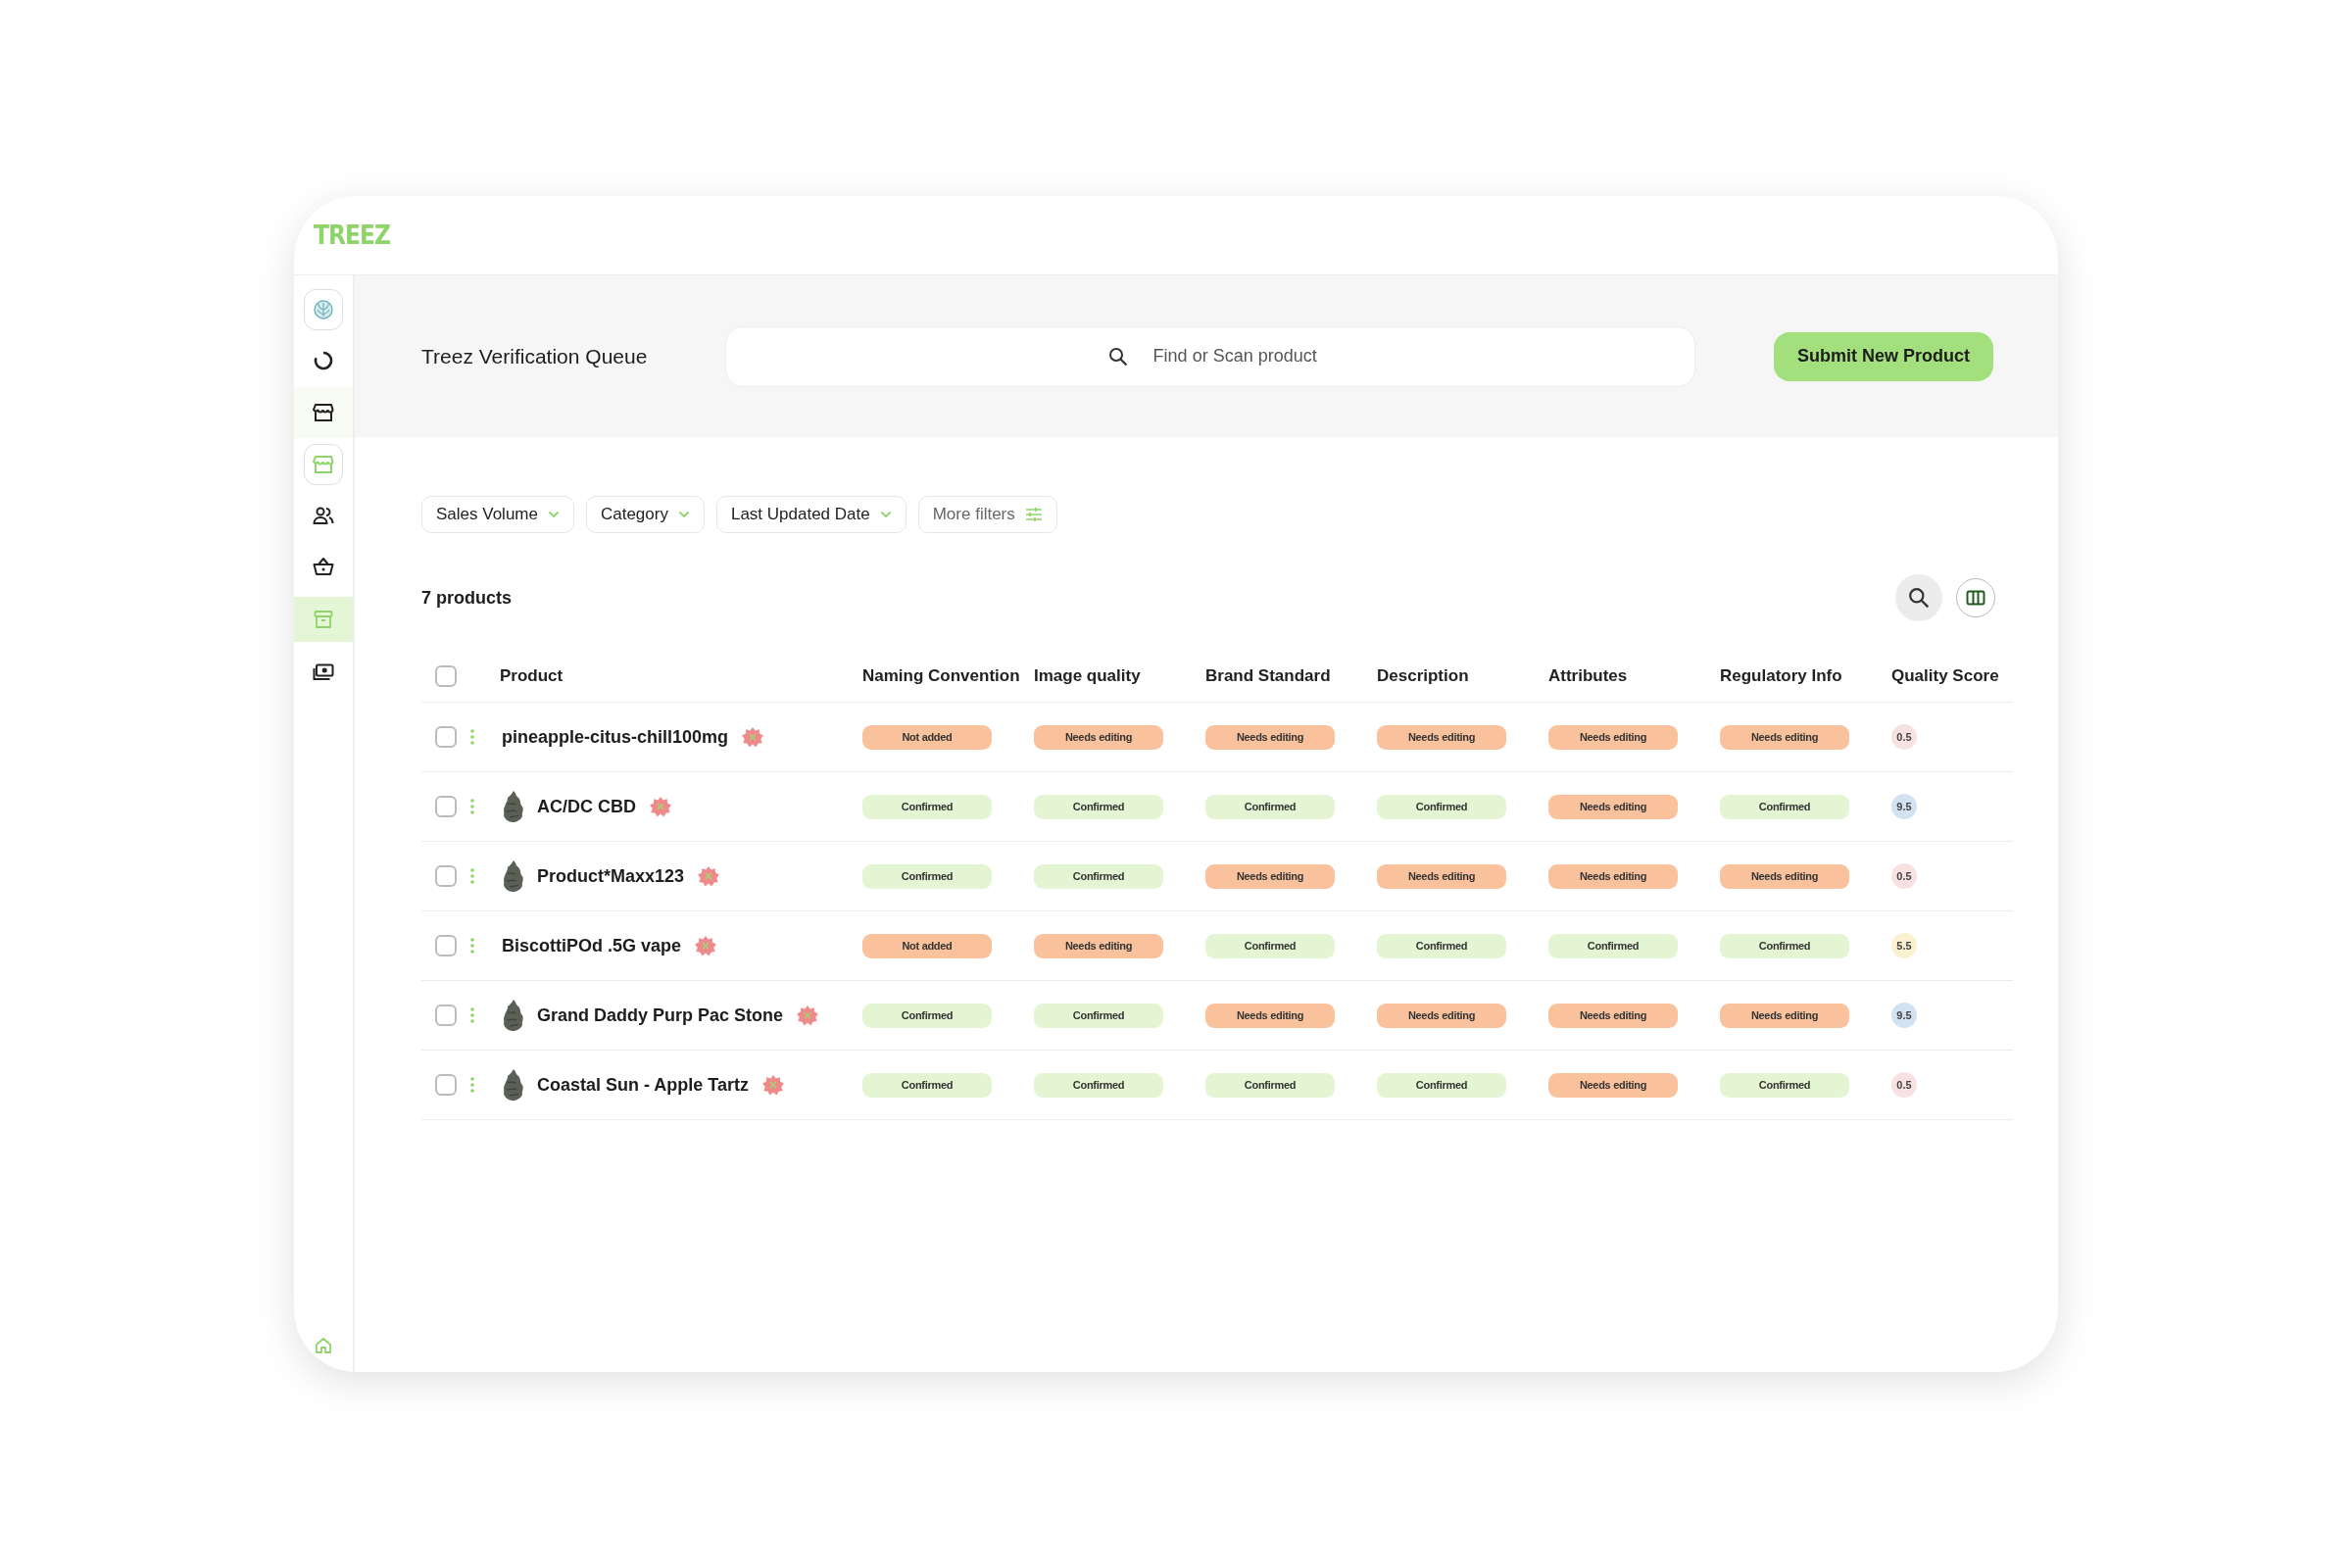 The height and width of the screenshot is (1568, 2352). What do you see at coordinates (586, 806) in the screenshot?
I see `product-name: AC/DC CBD` at bounding box center [586, 806].